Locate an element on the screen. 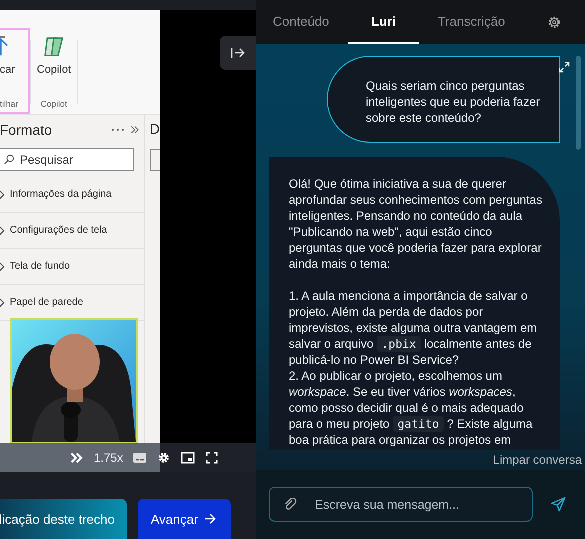 The height and width of the screenshot is (539, 585). group-label: Copilot is located at coordinates (54, 104).